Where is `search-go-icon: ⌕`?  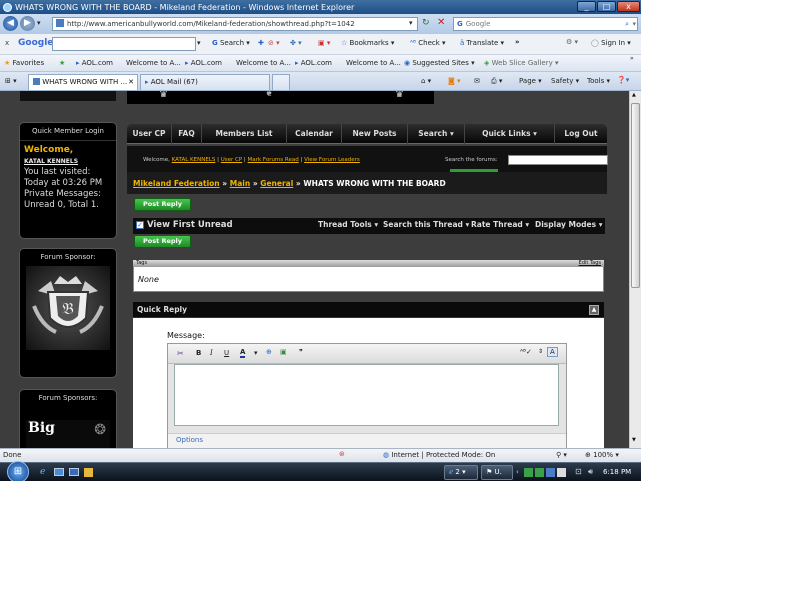 search-go-icon: ⌕ is located at coordinates (627, 24).